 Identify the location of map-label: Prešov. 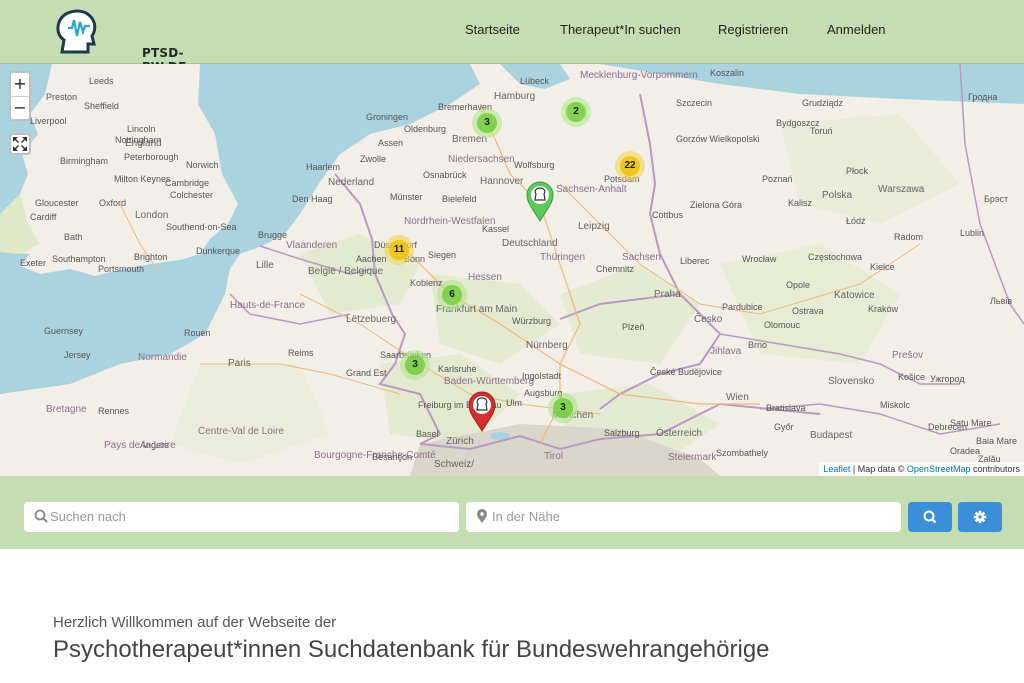
(908, 355).